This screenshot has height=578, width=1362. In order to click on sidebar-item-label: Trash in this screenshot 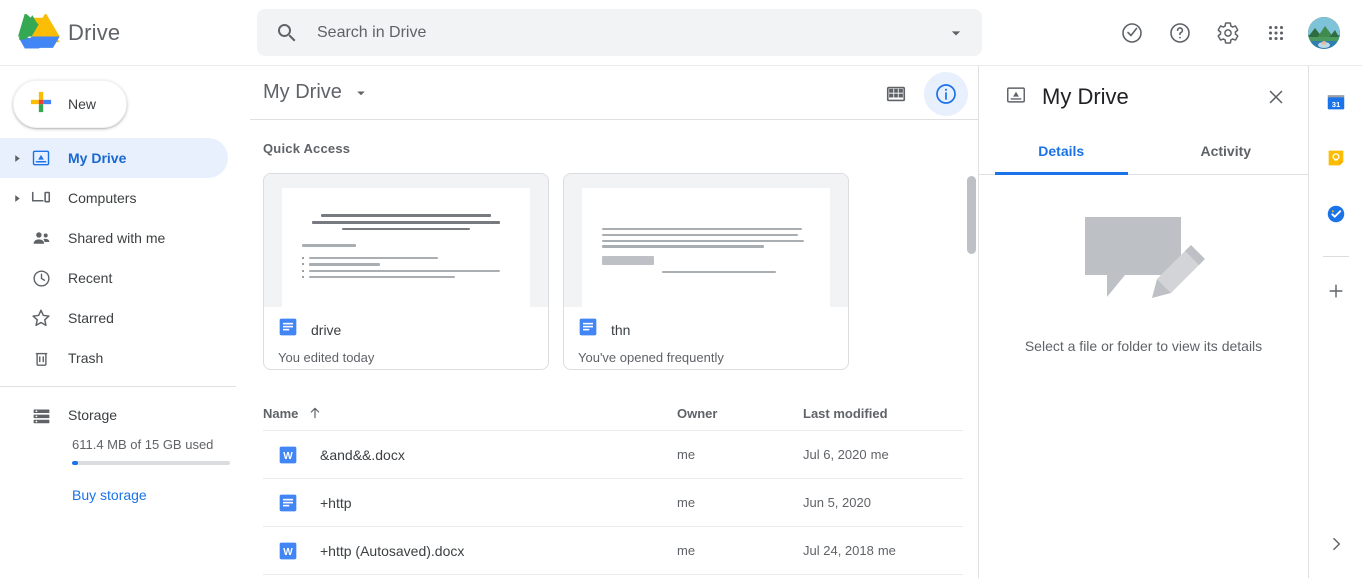, I will do `click(86, 358)`.